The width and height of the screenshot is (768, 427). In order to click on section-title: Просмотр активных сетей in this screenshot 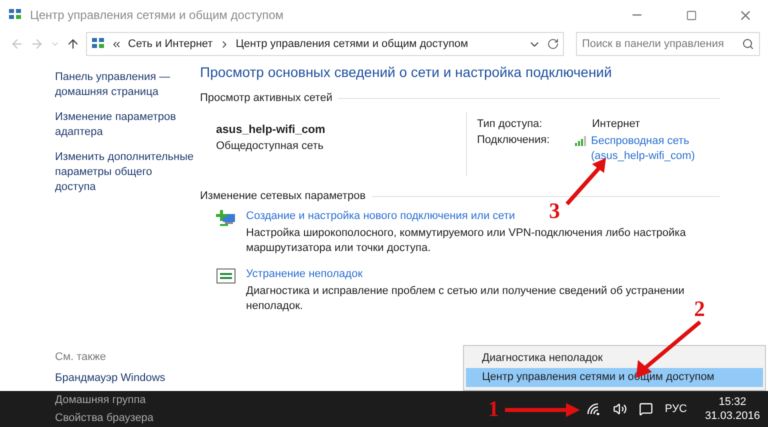, I will do `click(266, 98)`.